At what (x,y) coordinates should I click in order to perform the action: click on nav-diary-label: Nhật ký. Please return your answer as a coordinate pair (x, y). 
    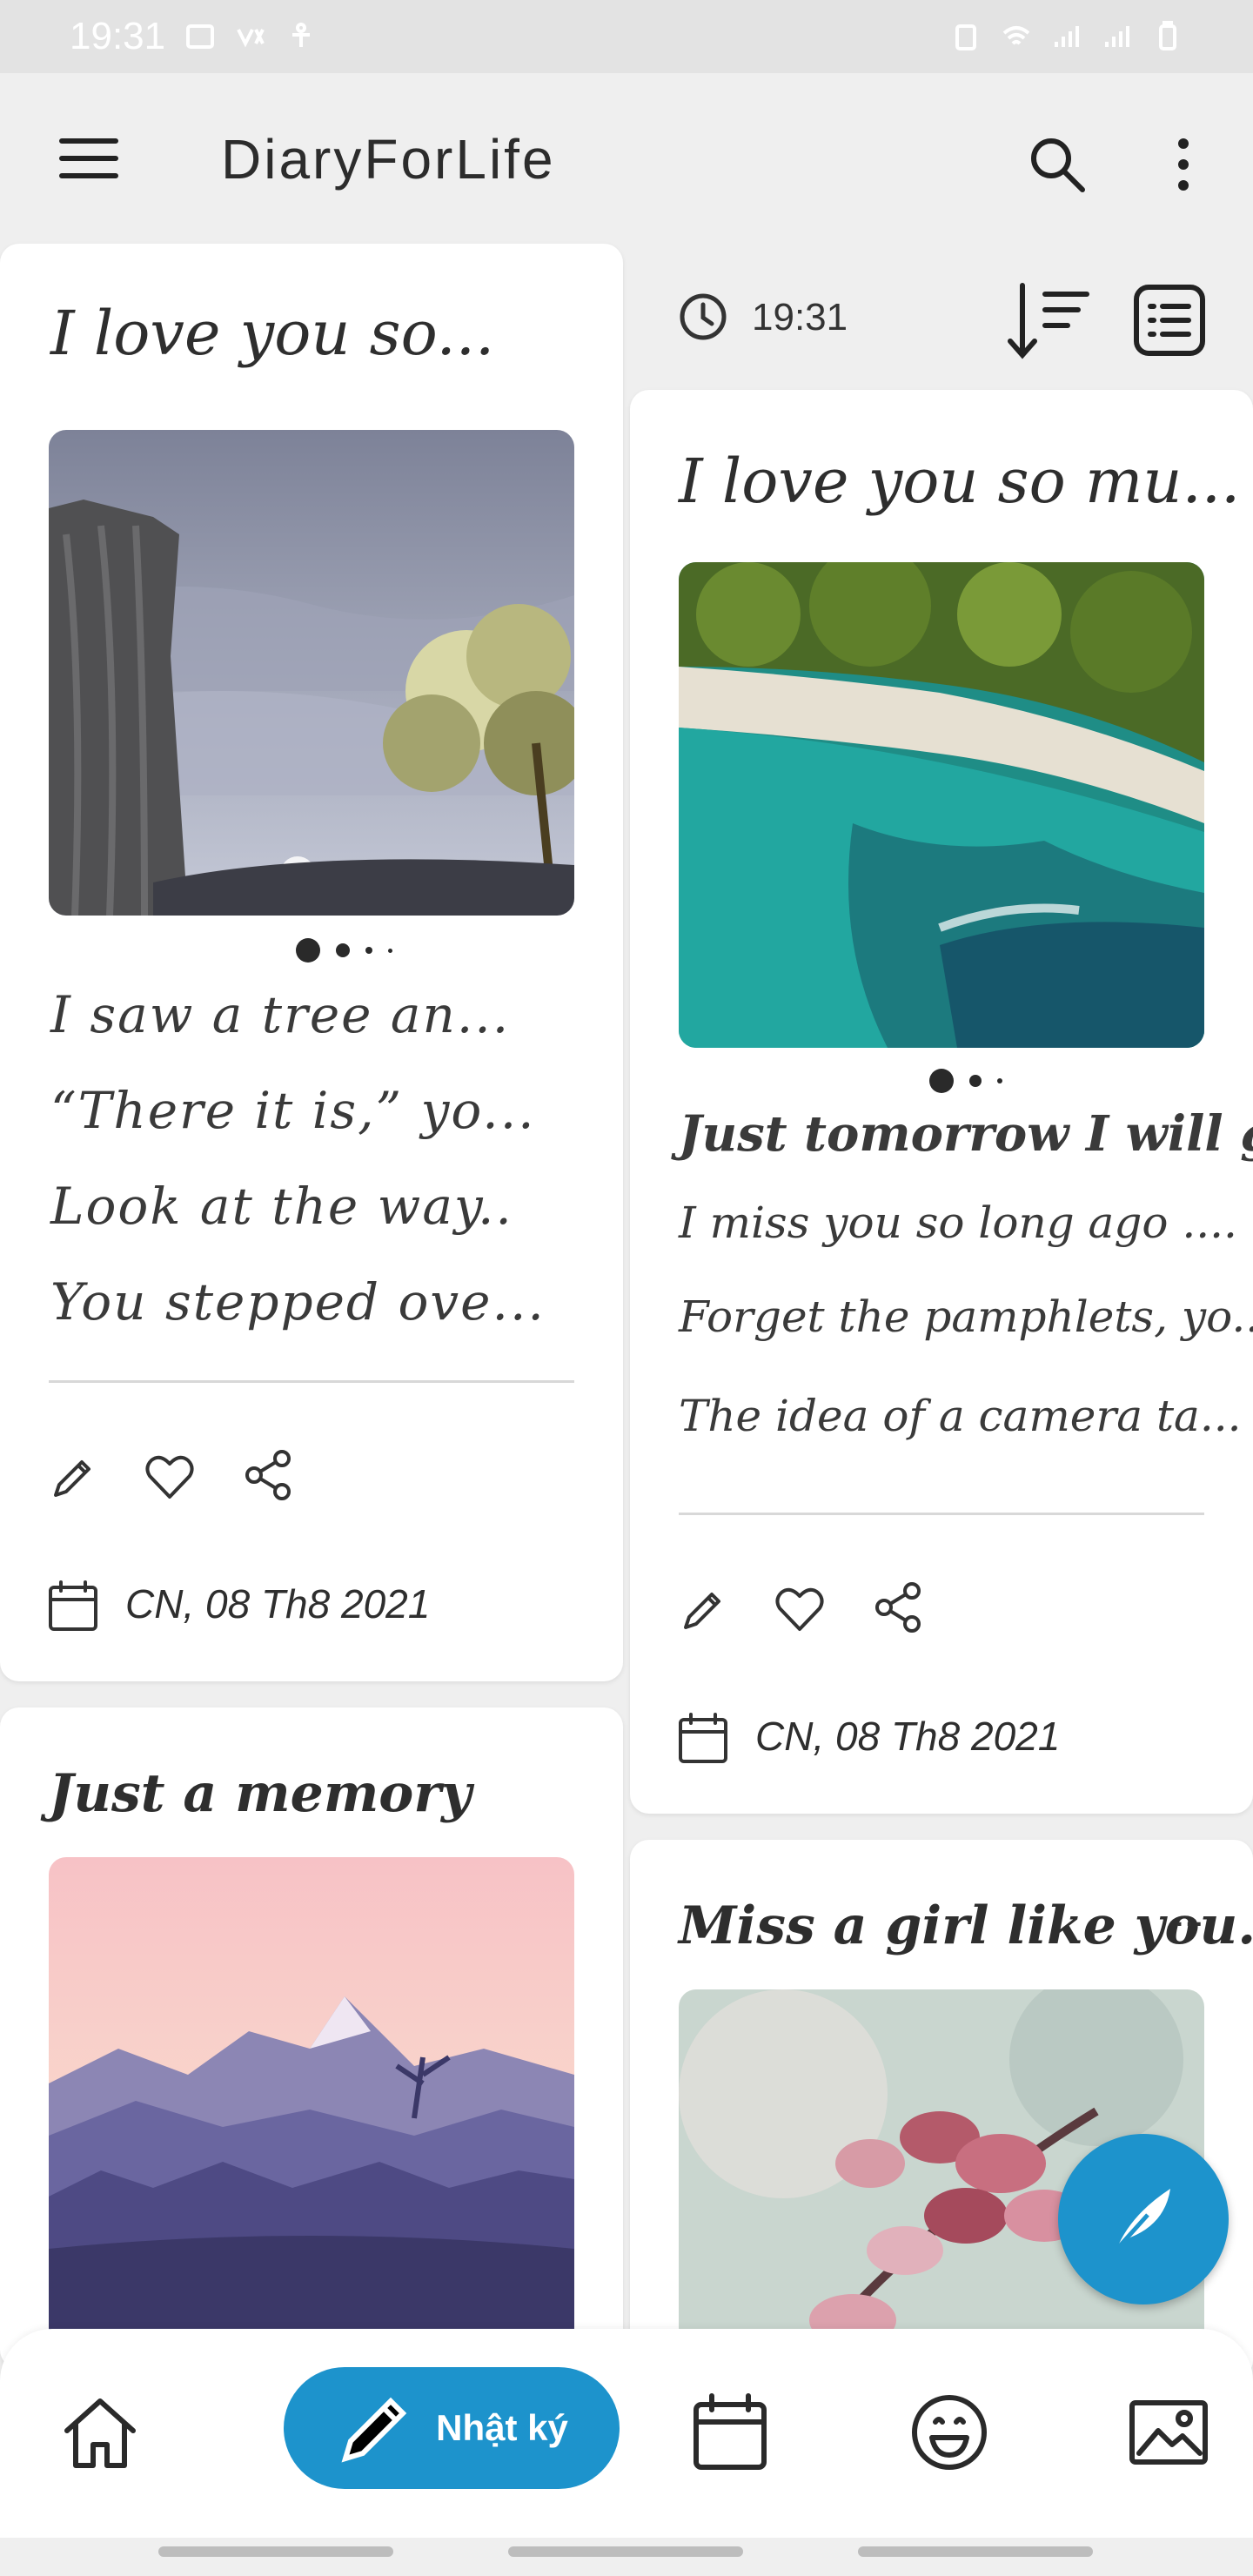
    Looking at the image, I should click on (502, 2427).